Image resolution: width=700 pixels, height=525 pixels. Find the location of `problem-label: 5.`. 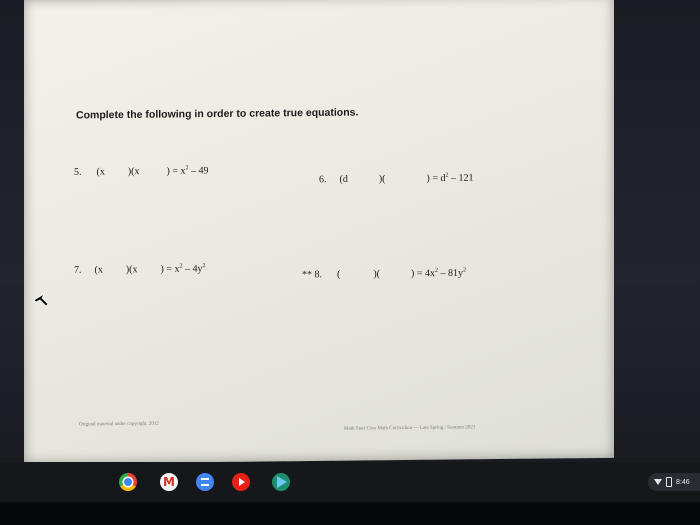

problem-label: 5. is located at coordinates (78, 172).